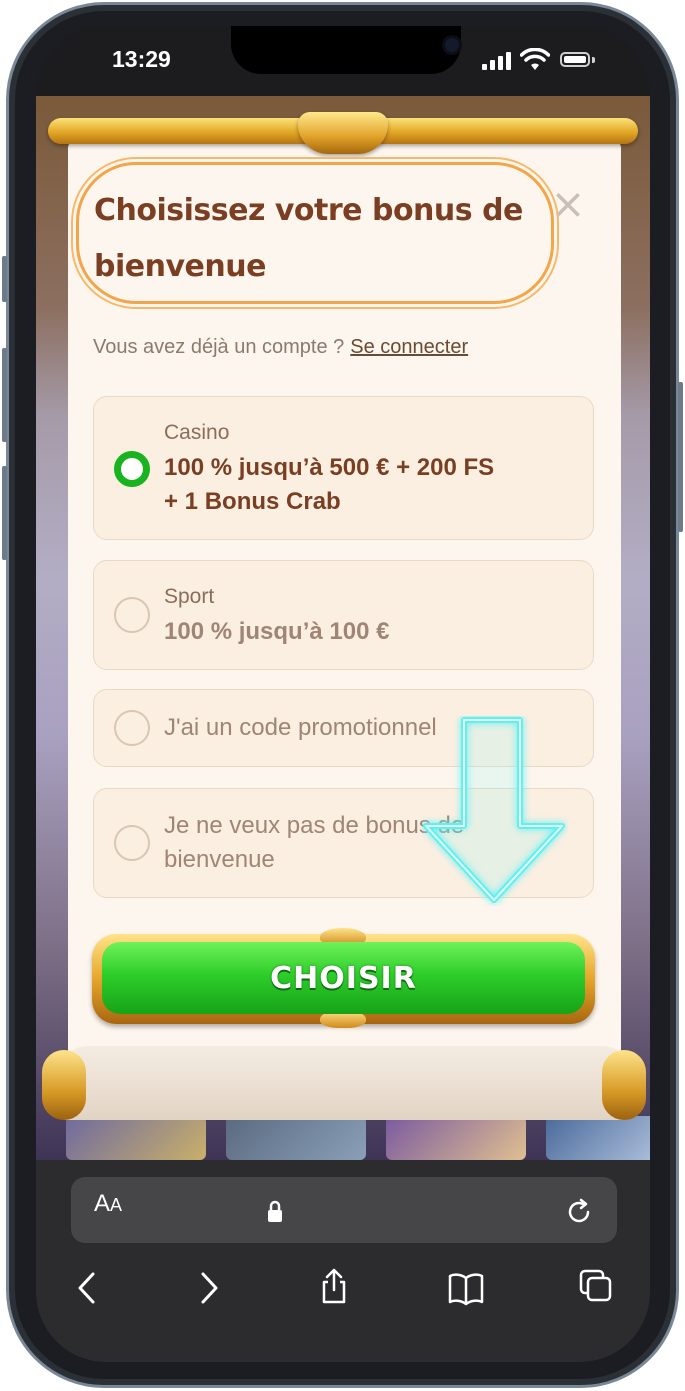 The image size is (685, 1391). I want to click on address-bar, so click(344, 1210).